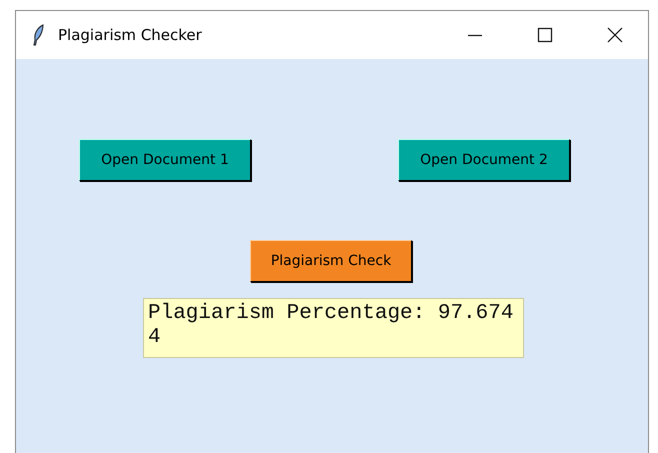 This screenshot has height=453, width=658. I want to click on open-document-button: Open Document 2, so click(484, 160).